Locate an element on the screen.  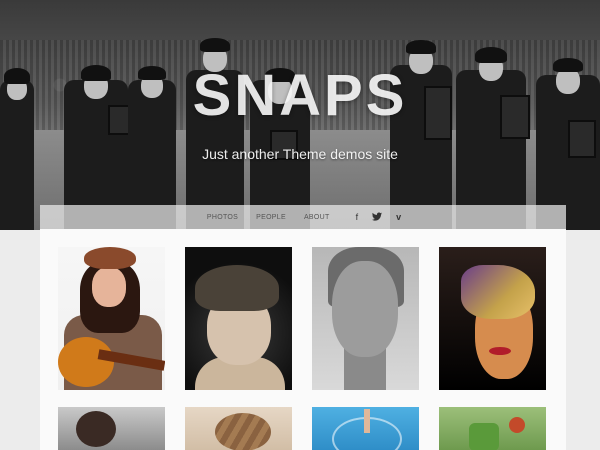
gallery-thumb-swimmer-water is located at coordinates (365, 428).